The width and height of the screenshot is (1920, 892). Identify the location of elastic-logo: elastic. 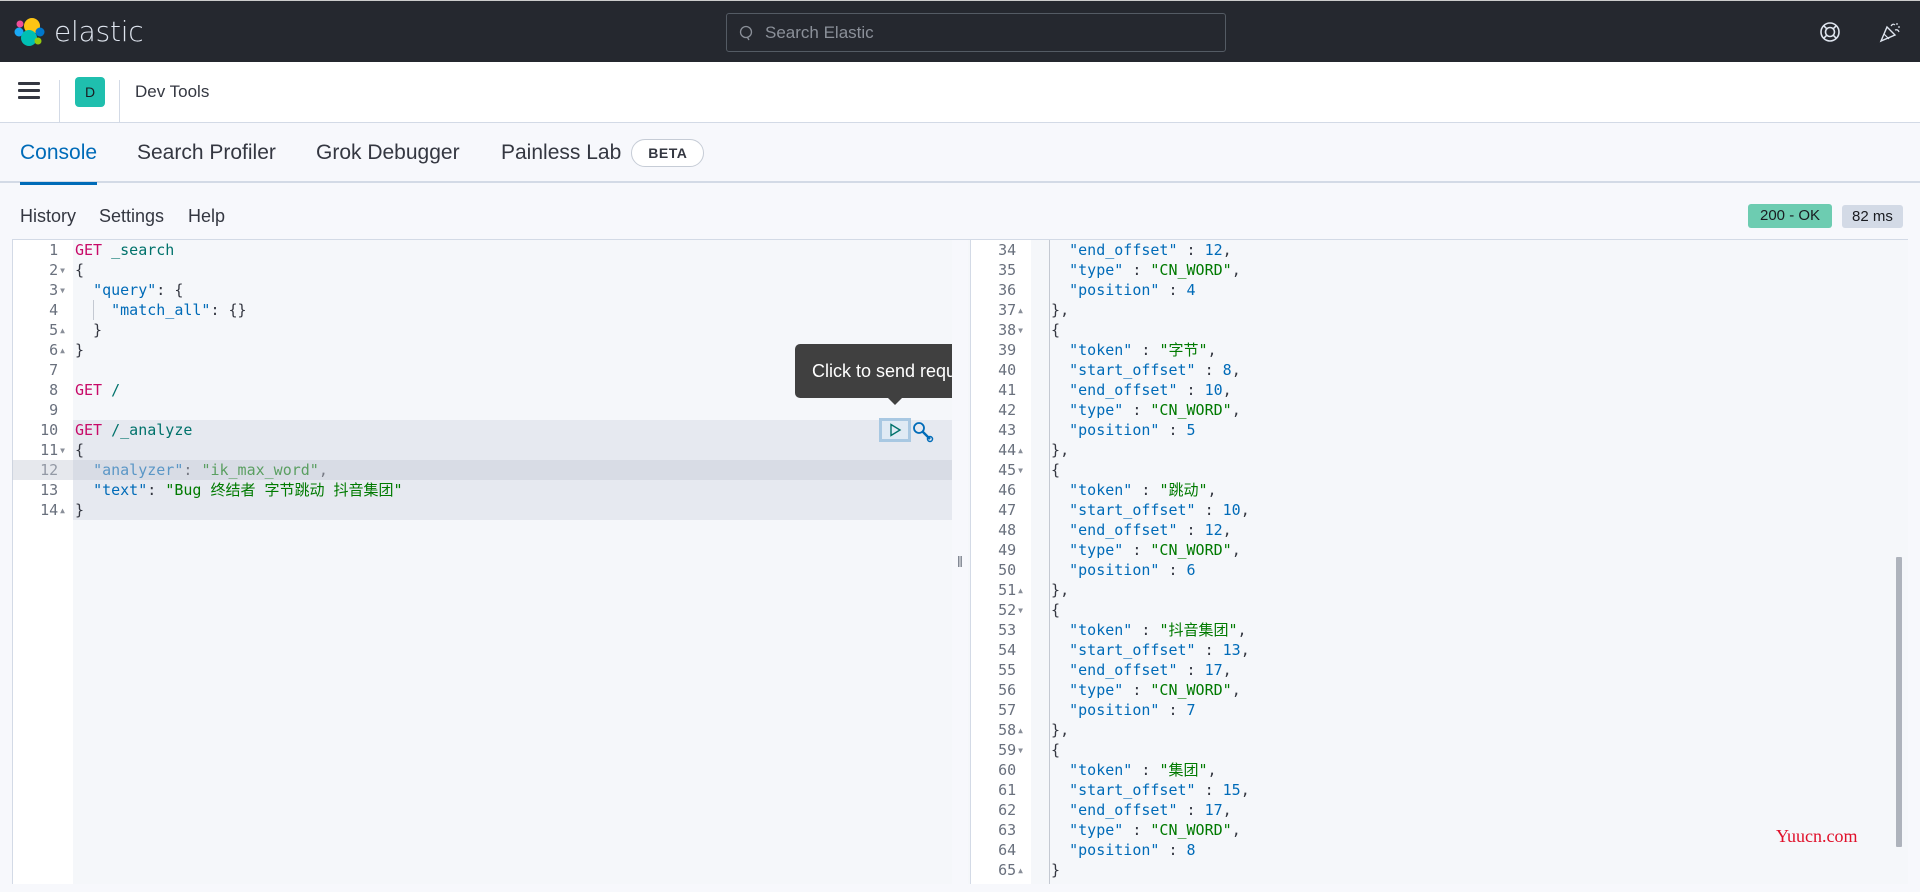
(79, 31).